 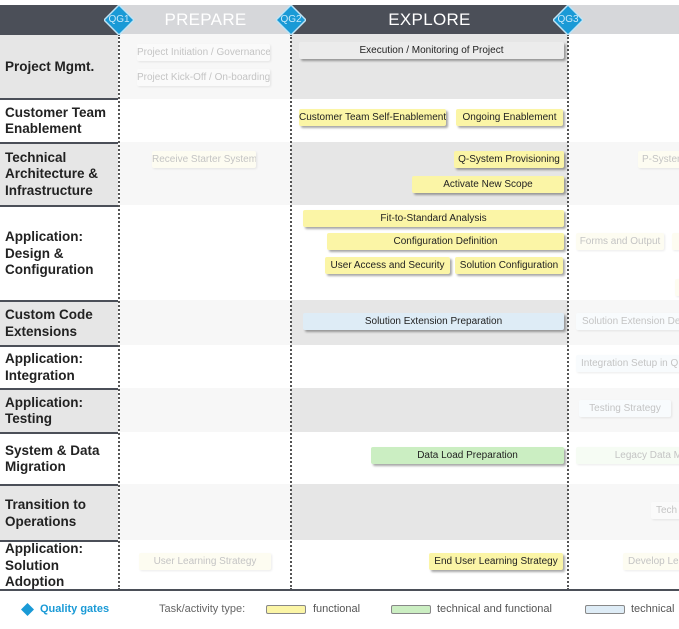 What do you see at coordinates (202, 609) in the screenshot?
I see `legend-task-type-label: Task/activity type:` at bounding box center [202, 609].